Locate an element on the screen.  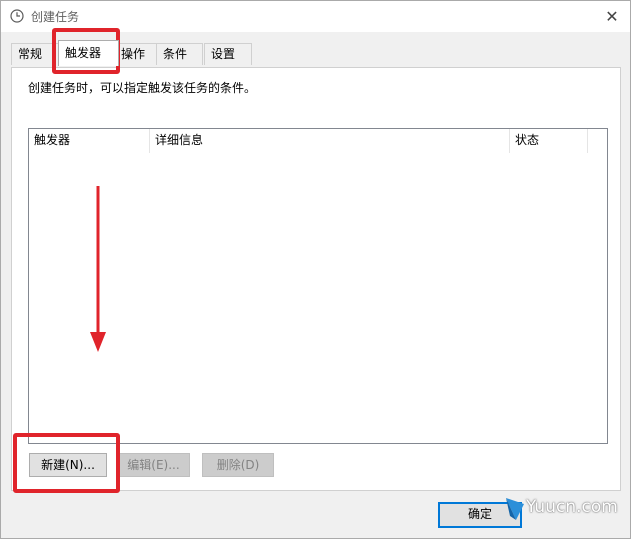
tab-conditions: 条件 is located at coordinates (179, 54).